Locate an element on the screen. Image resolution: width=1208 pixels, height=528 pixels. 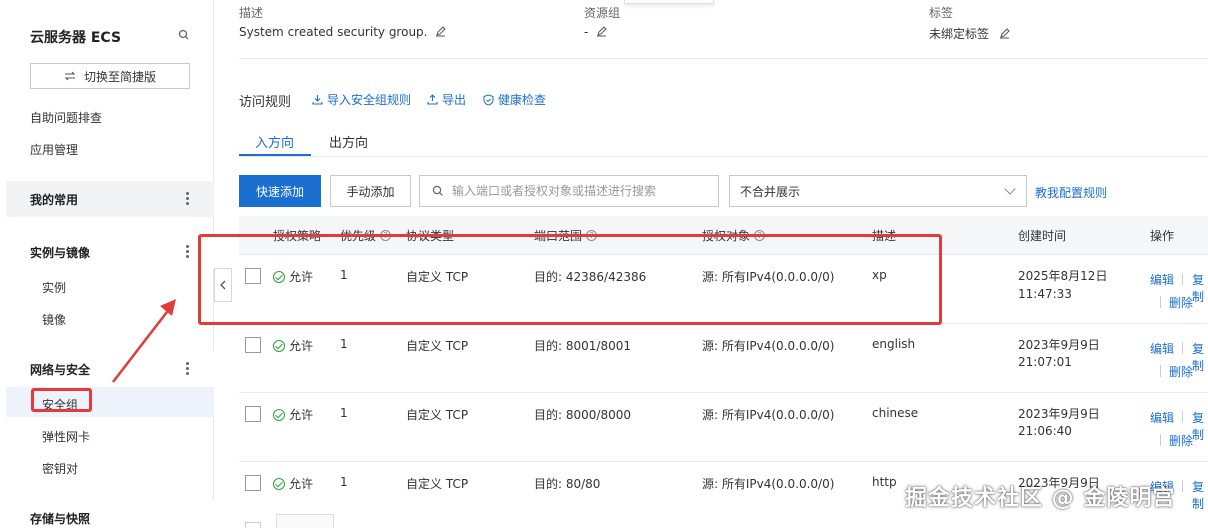
rule-search-input is located at coordinates (582, 191).